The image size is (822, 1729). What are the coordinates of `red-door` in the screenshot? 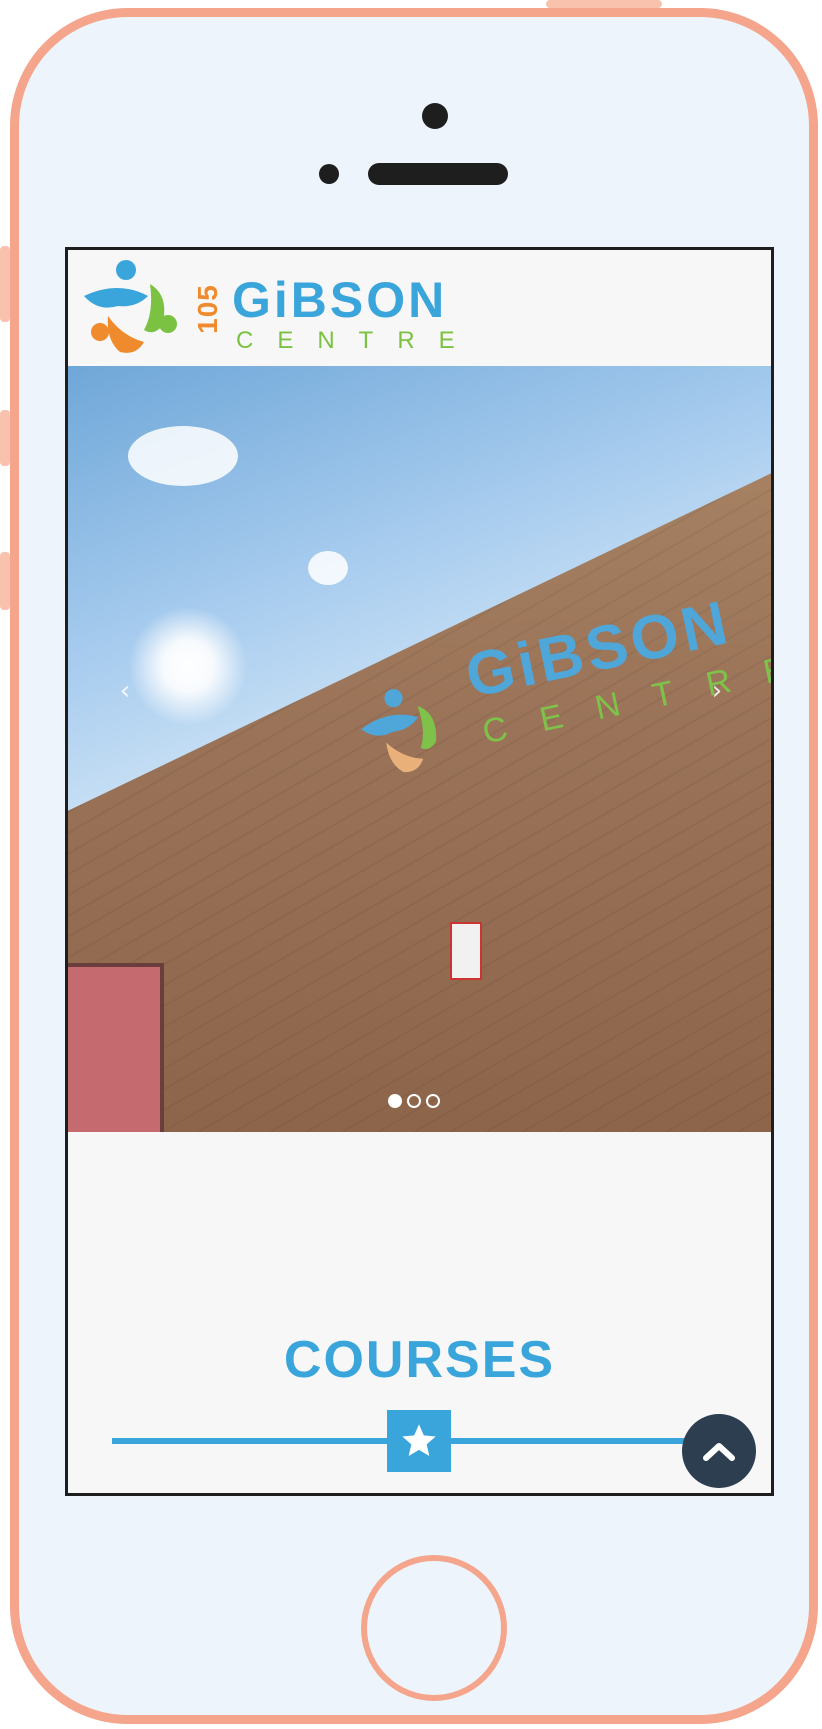 It's located at (116, 1047).